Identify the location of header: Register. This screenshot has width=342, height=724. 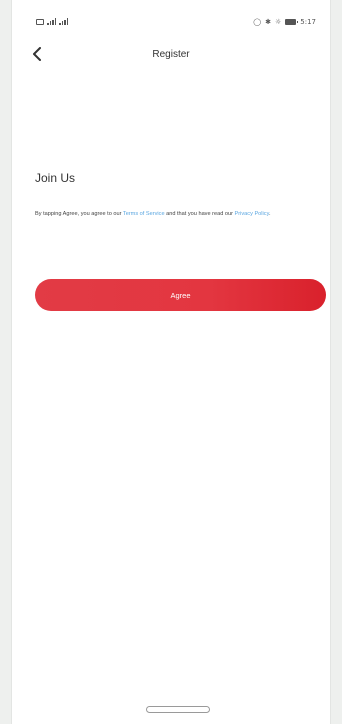
(171, 55).